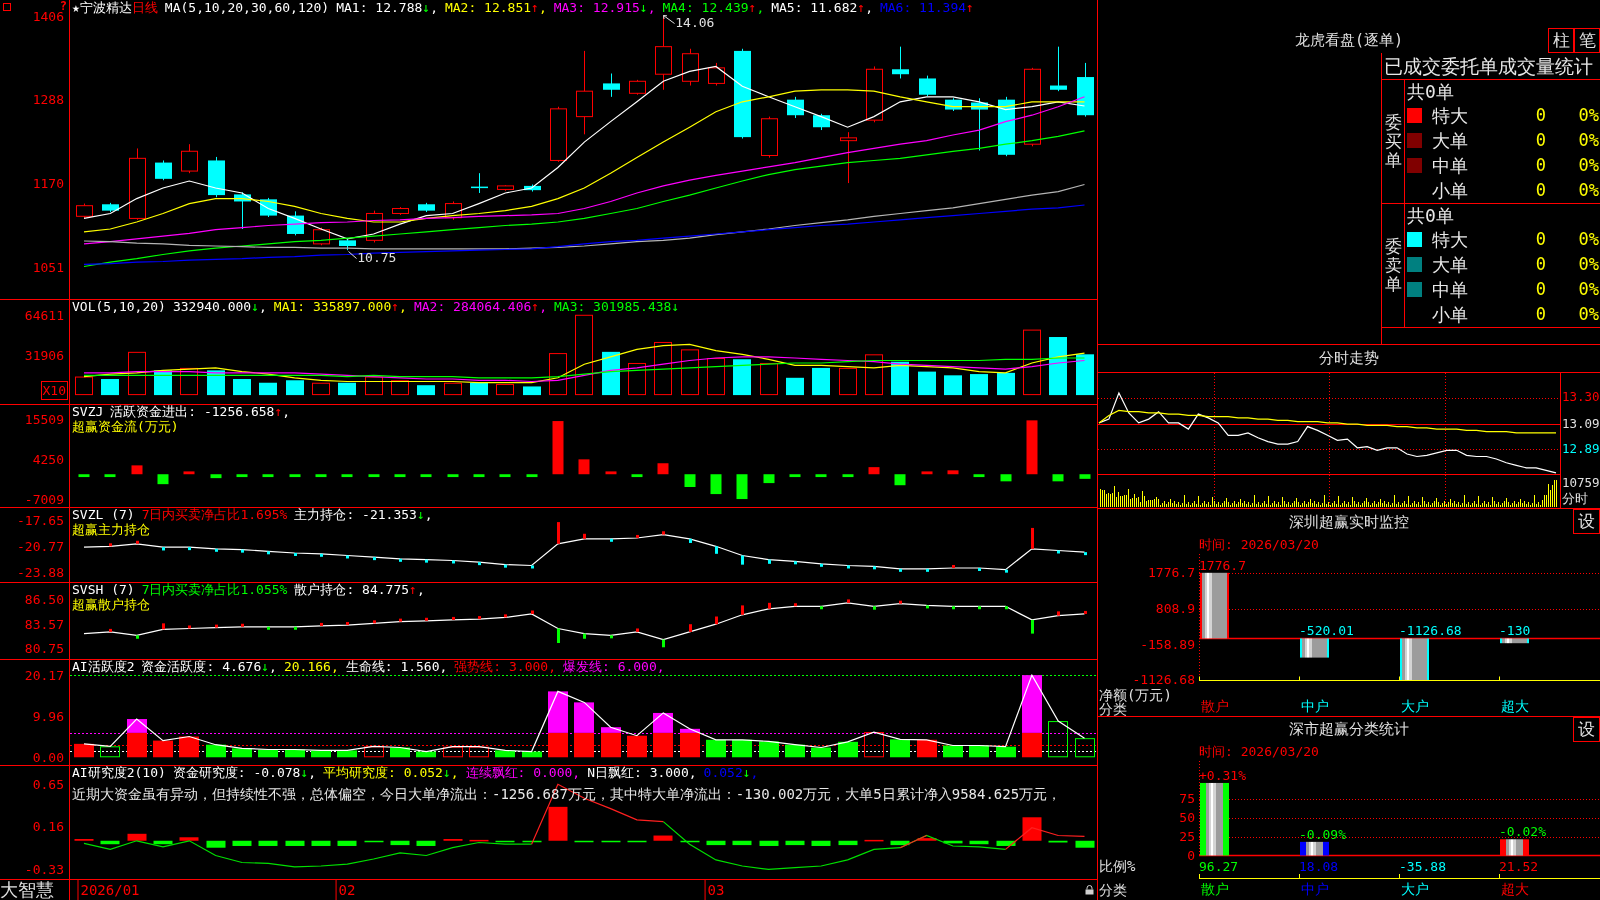 This screenshot has height=900, width=1600. What do you see at coordinates (1319, 866) in the screenshot?
I see `value-label: 18.08` at bounding box center [1319, 866].